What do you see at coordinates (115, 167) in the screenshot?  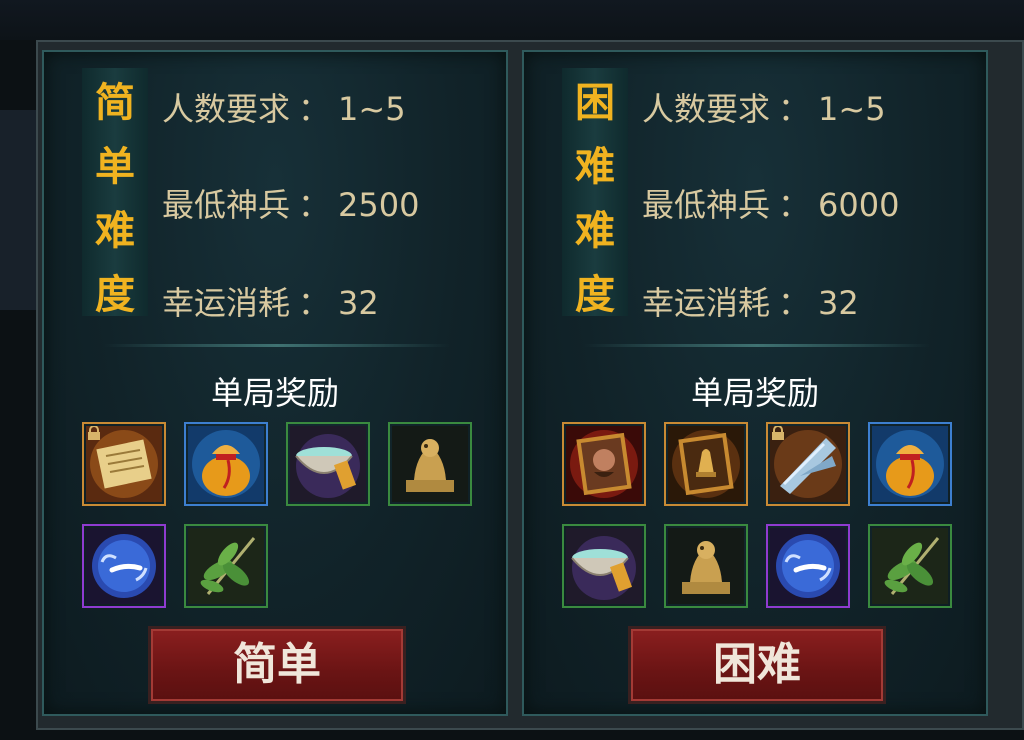 I see `title-char: 单` at bounding box center [115, 167].